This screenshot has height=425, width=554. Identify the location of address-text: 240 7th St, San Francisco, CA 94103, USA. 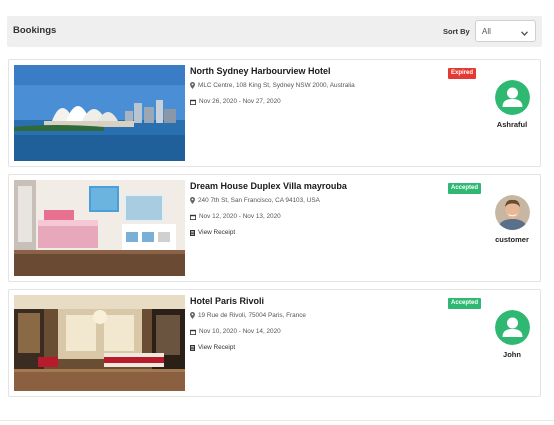
(259, 200).